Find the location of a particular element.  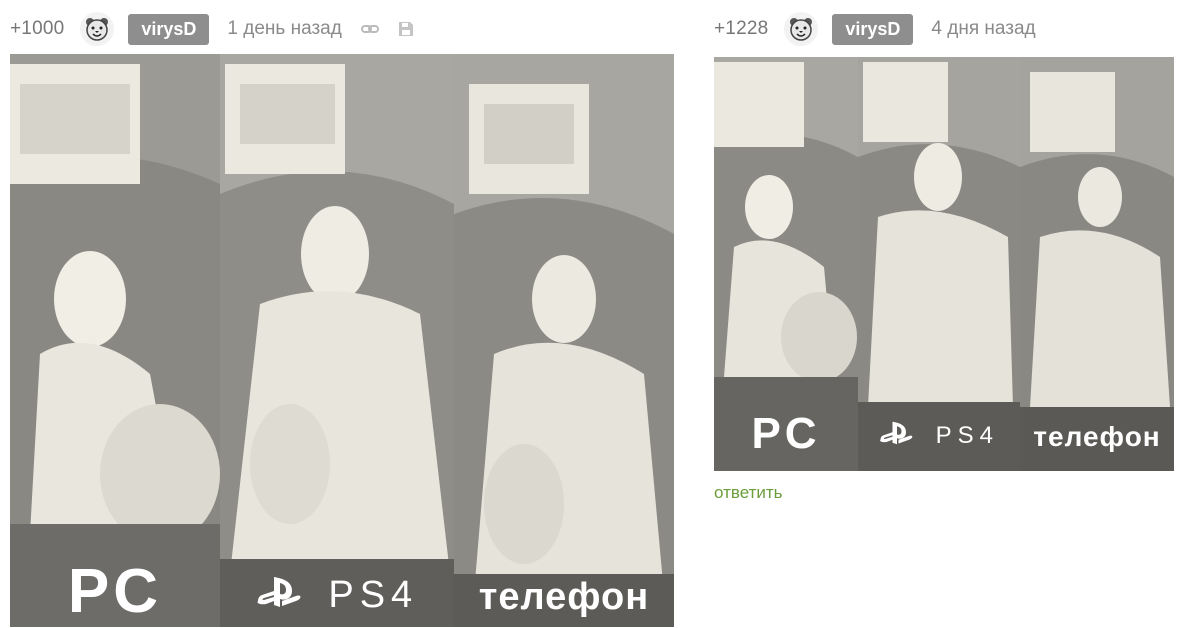

comment-time: 4 дня назад is located at coordinates (983, 29).